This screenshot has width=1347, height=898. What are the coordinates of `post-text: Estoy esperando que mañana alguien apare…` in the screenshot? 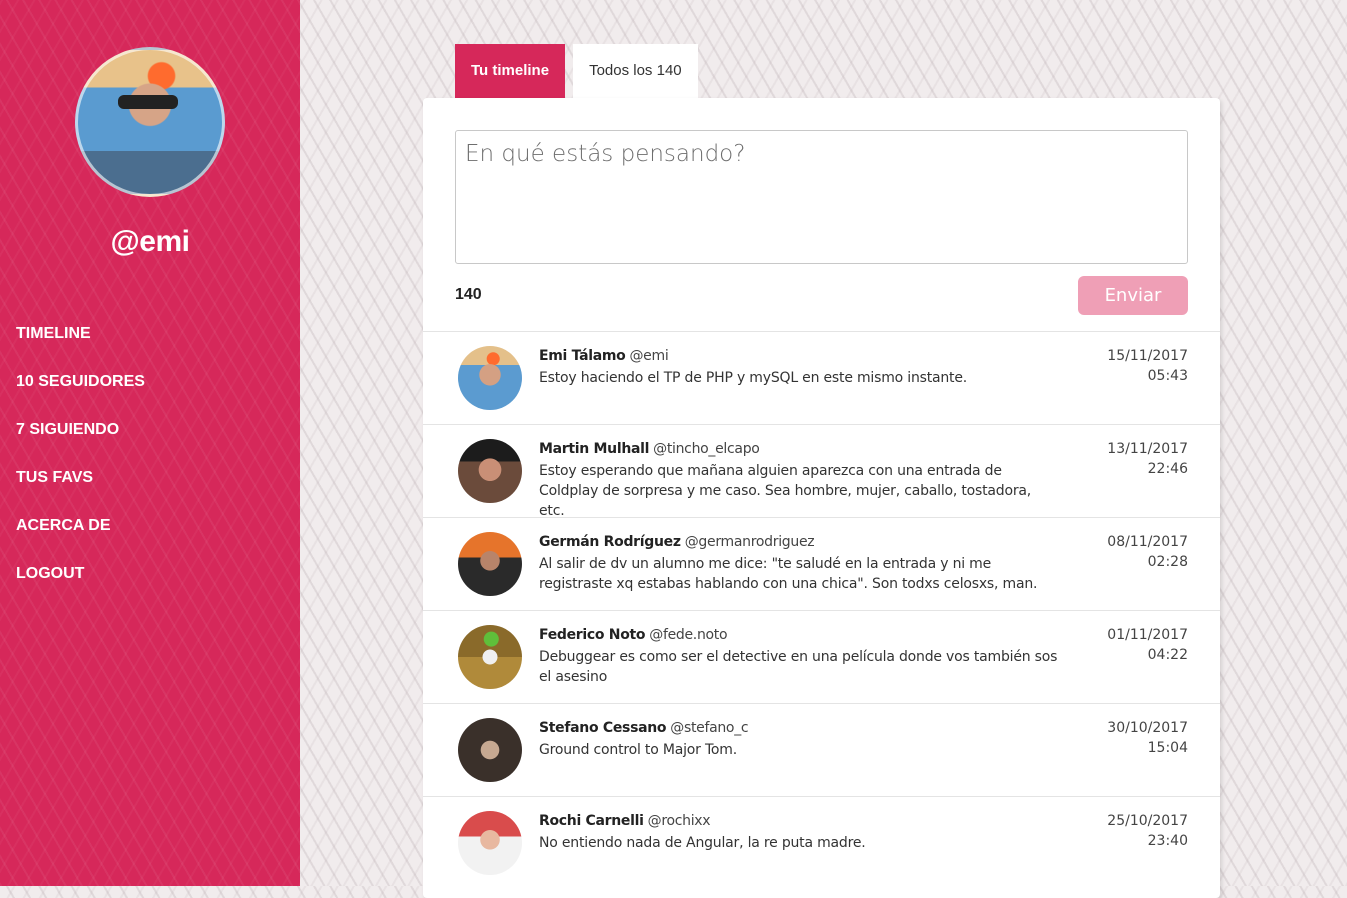 It's located at (785, 491).